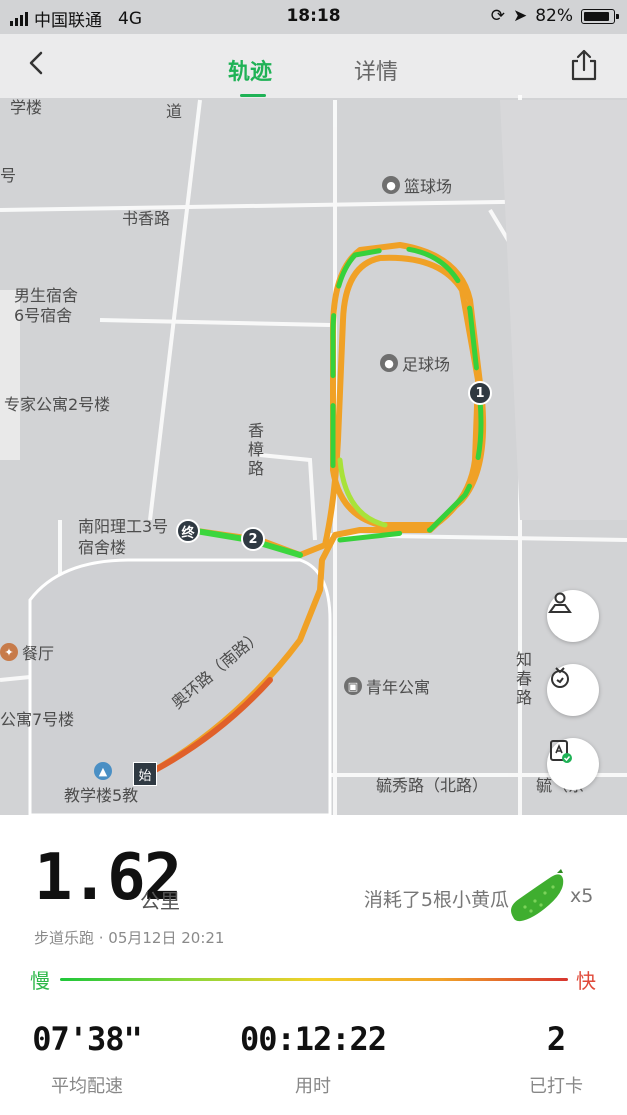 Image resolution: width=627 pixels, height=1115 pixels. I want to click on stopwatch-icon, so click(560, 677).